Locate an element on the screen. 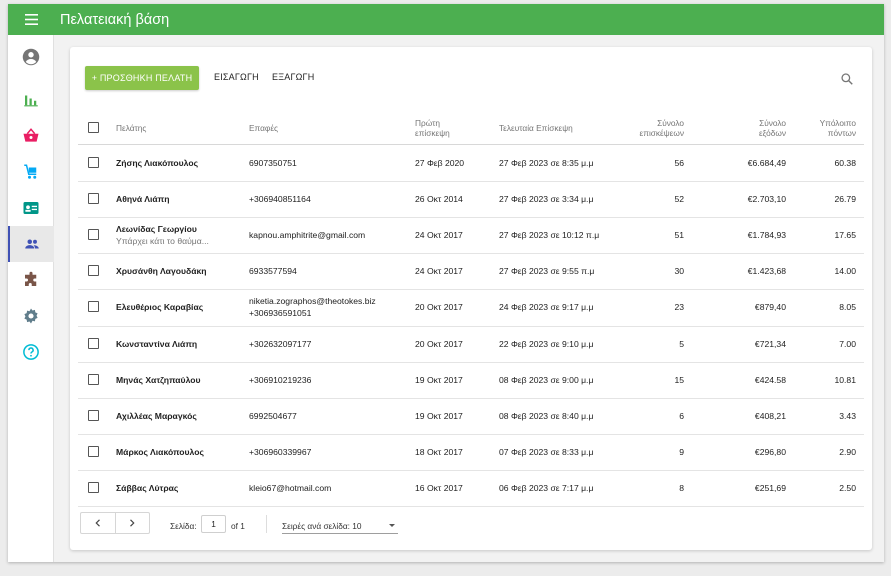  total-visits: 6 is located at coordinates (681, 415).